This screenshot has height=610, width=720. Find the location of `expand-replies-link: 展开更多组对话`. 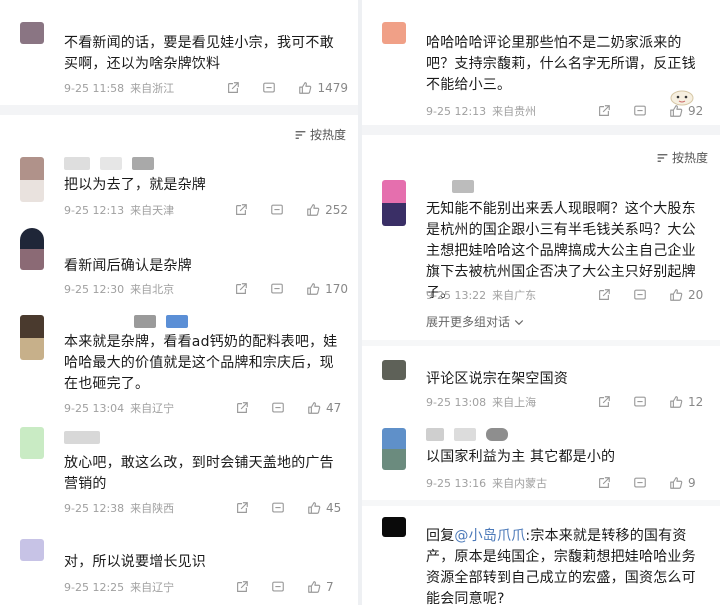

expand-replies-link: 展开更多组对话 is located at coordinates (475, 321).